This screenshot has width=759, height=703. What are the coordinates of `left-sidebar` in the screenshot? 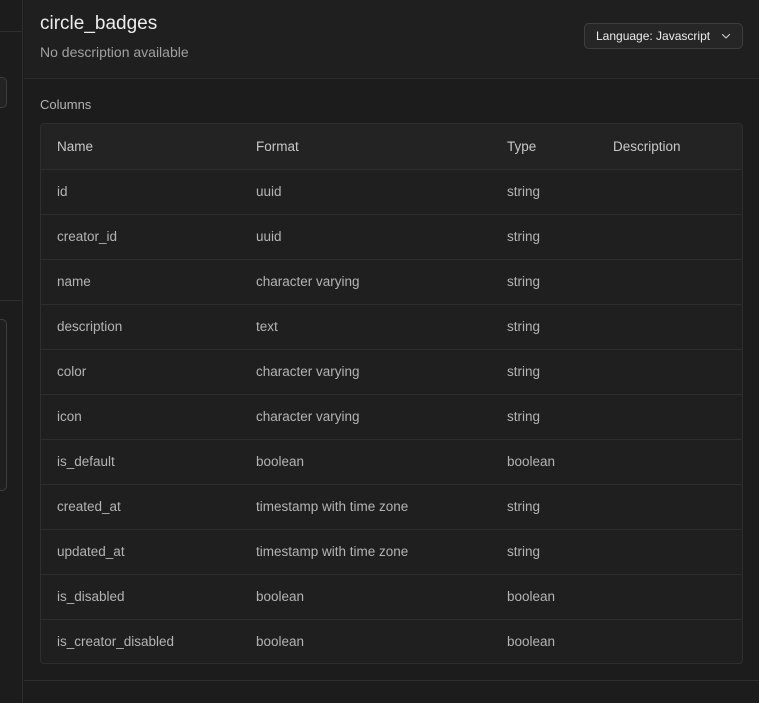 It's located at (11, 351).